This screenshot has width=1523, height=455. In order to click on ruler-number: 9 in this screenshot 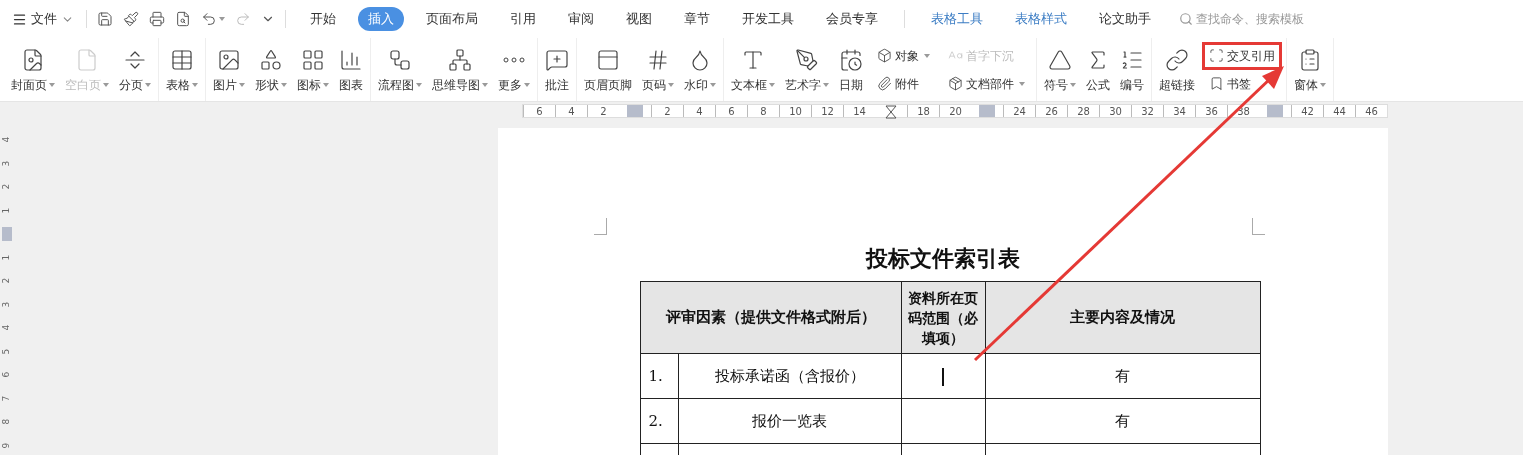, I will do `click(6, 445)`.